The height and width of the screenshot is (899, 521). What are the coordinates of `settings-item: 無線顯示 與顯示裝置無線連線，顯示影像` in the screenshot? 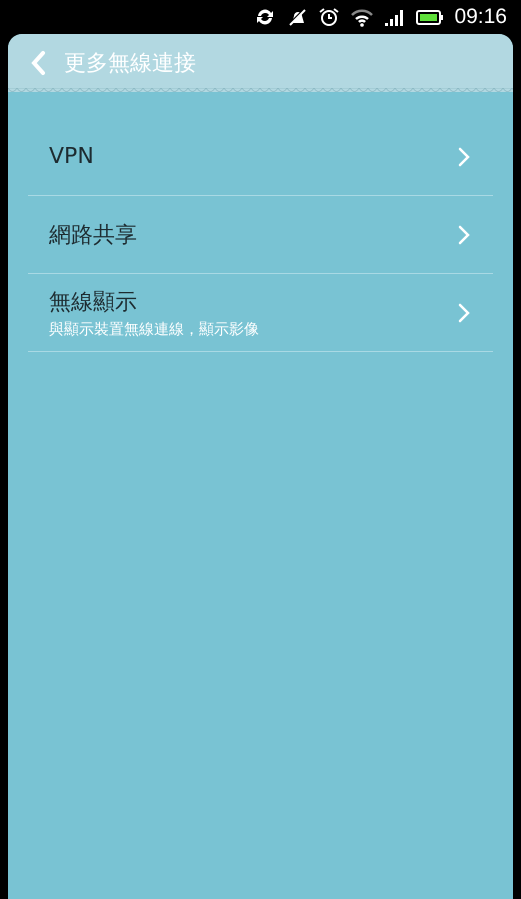 It's located at (260, 313).